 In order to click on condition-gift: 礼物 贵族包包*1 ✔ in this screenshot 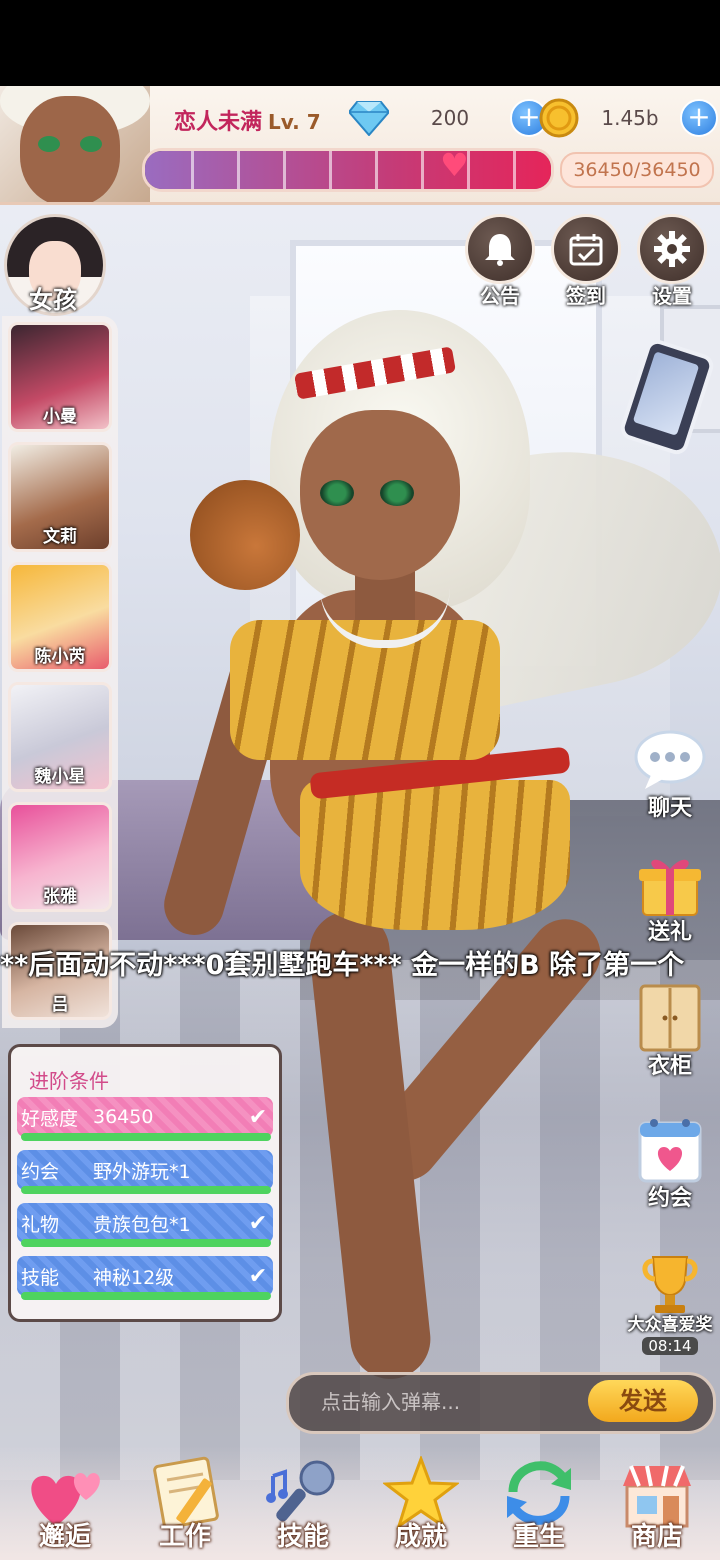, I will do `click(145, 1223)`.